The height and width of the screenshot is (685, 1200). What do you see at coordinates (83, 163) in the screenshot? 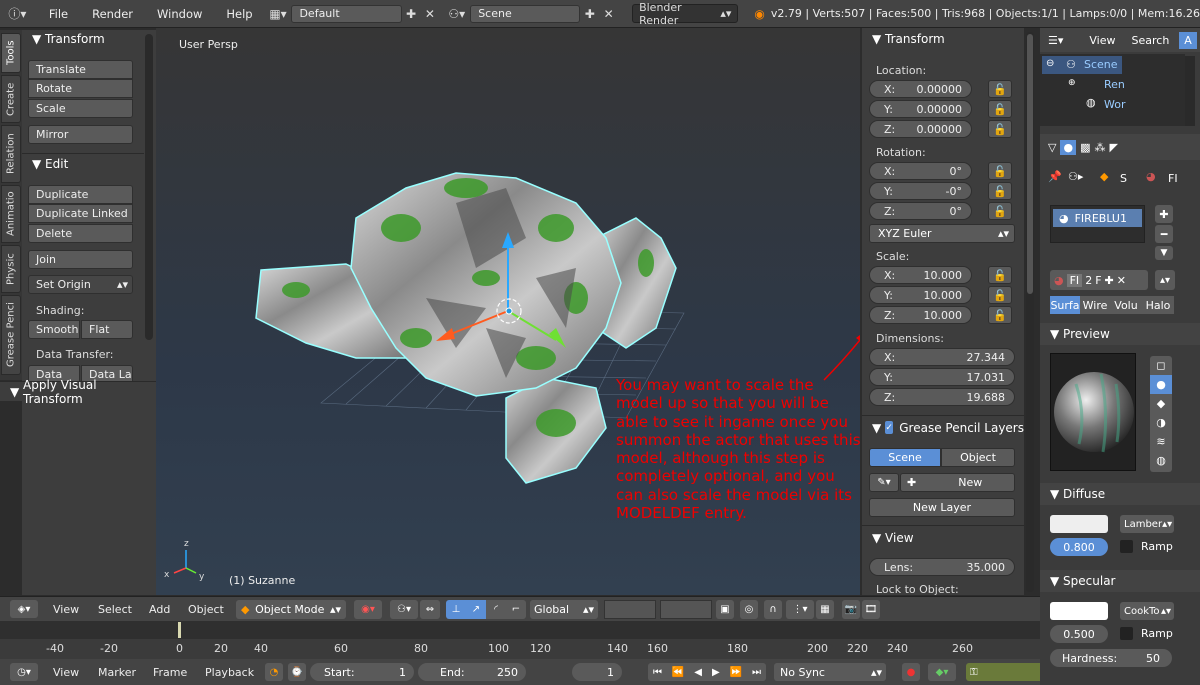
I see `edit-panel-header: ▼ Edit` at bounding box center [83, 163].